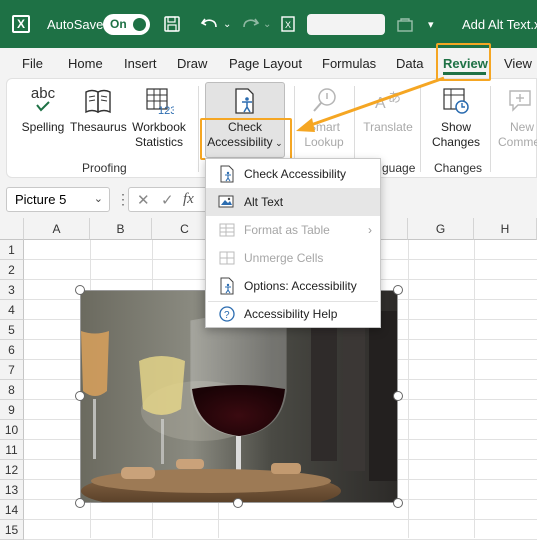  What do you see at coordinates (505, 229) in the screenshot?
I see `column-header-h: H` at bounding box center [505, 229].